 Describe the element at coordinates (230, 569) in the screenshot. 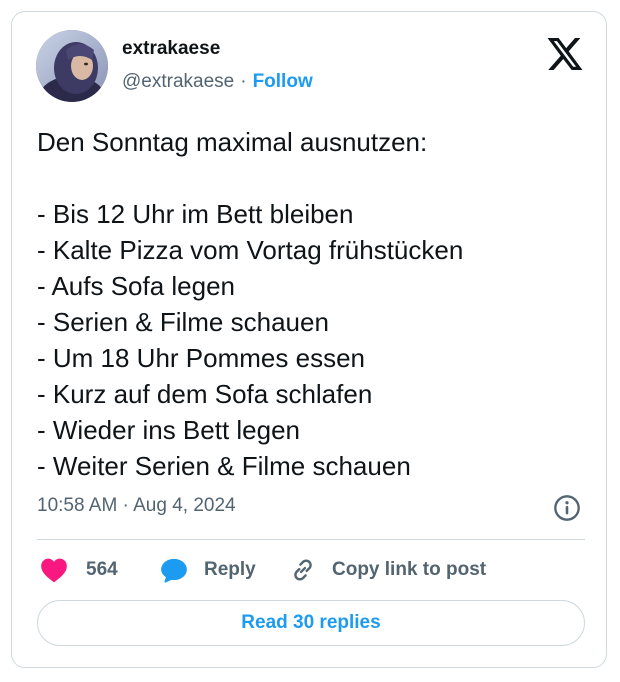

I see `reply-label: Reply` at that location.